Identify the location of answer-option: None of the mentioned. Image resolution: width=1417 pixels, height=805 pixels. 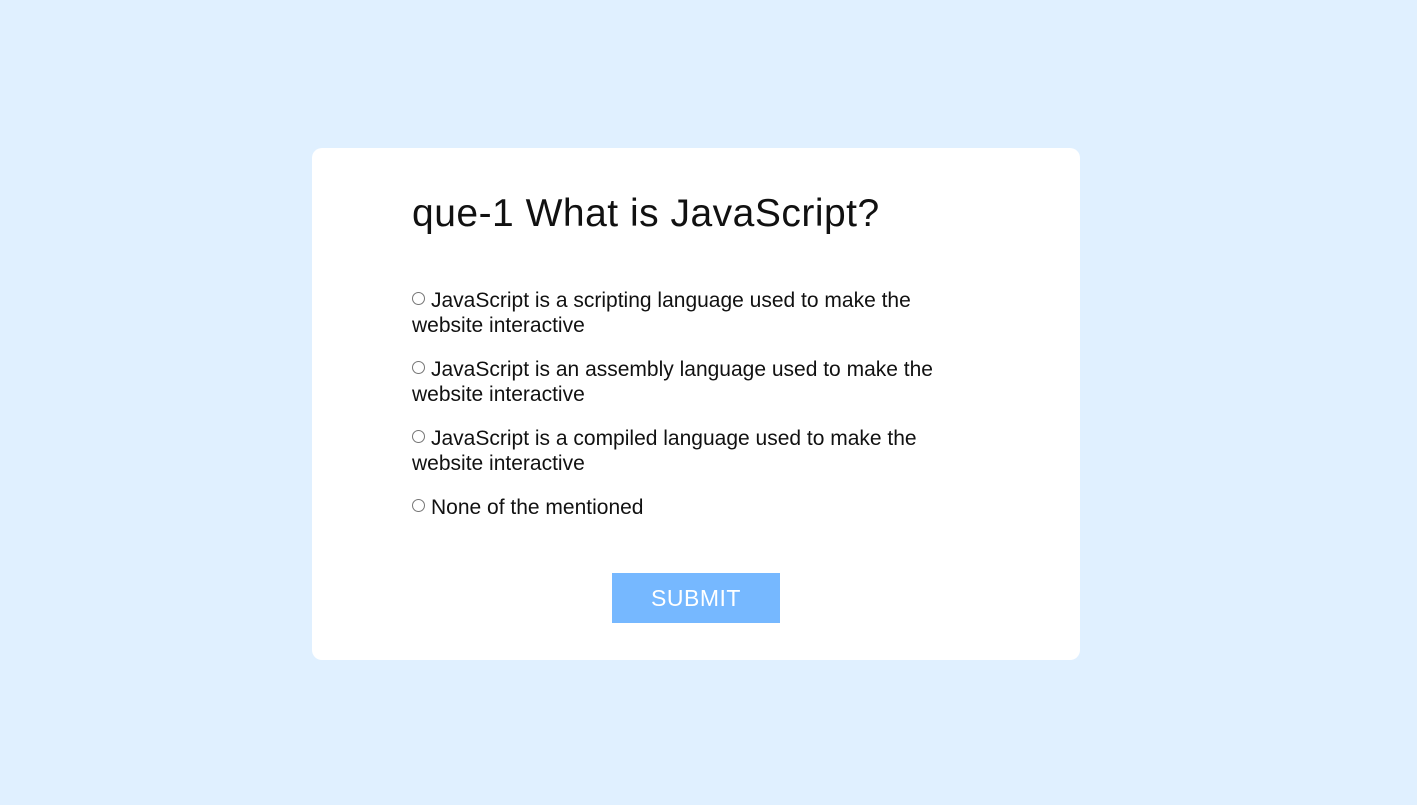
(682, 507).